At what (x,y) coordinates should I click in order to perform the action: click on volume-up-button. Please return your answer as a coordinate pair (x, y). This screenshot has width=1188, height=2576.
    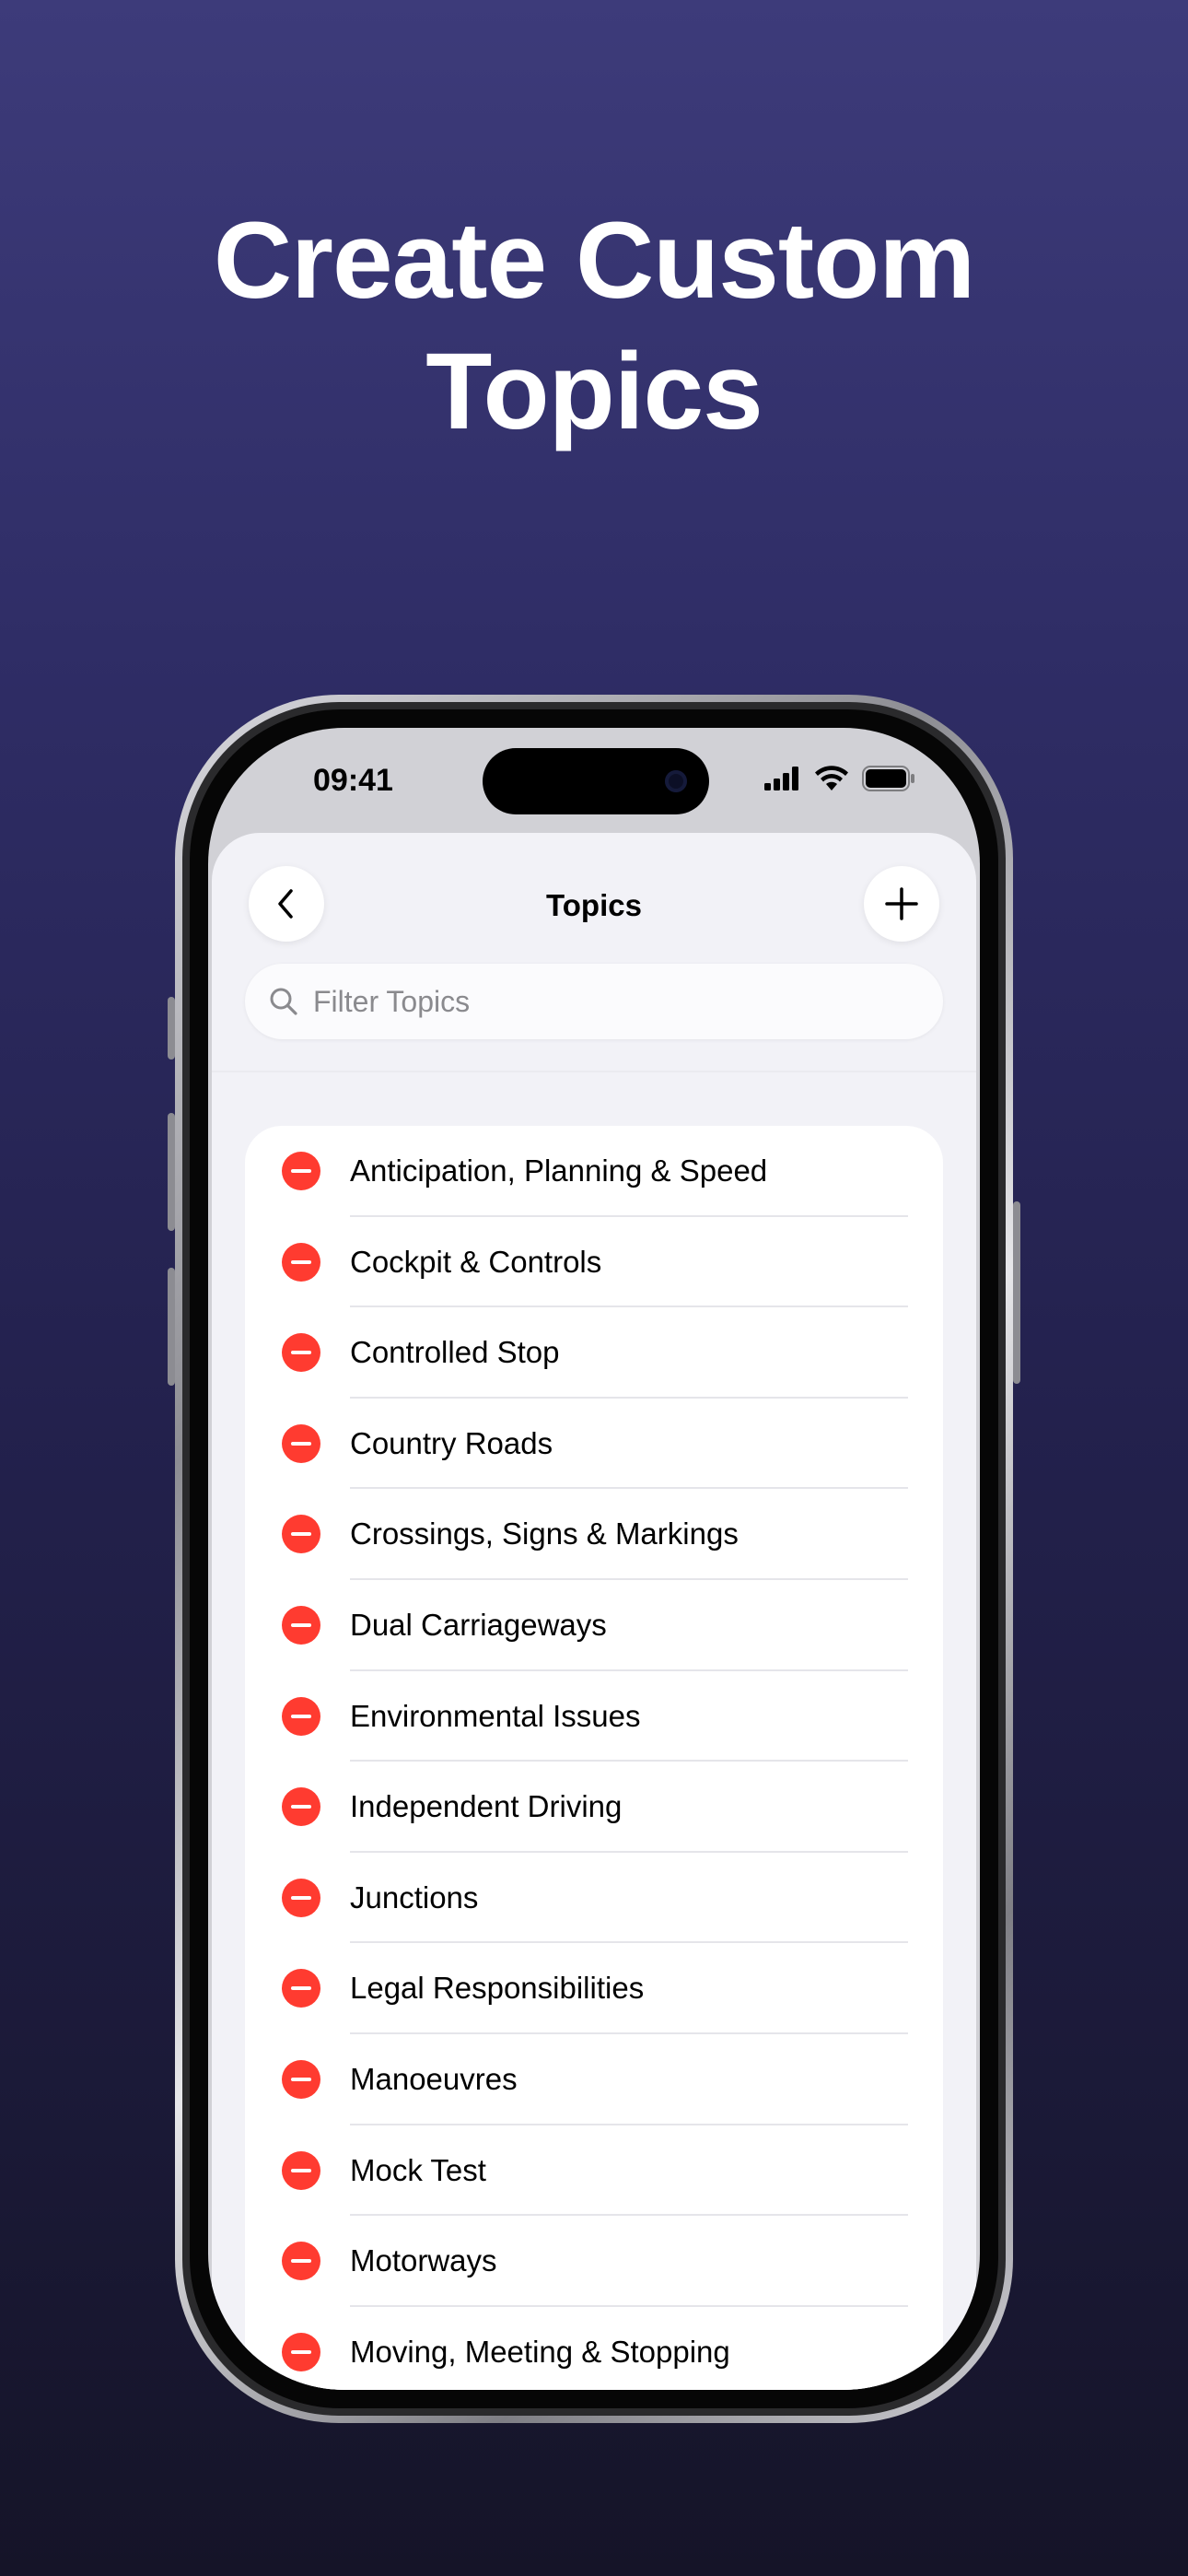
    Looking at the image, I should click on (172, 1172).